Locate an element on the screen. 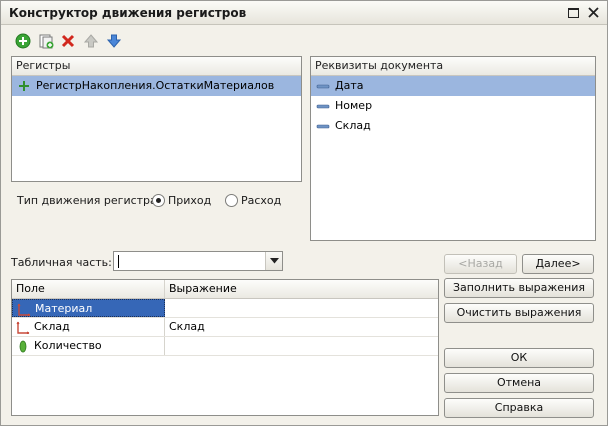  close-button is located at coordinates (593, 12).